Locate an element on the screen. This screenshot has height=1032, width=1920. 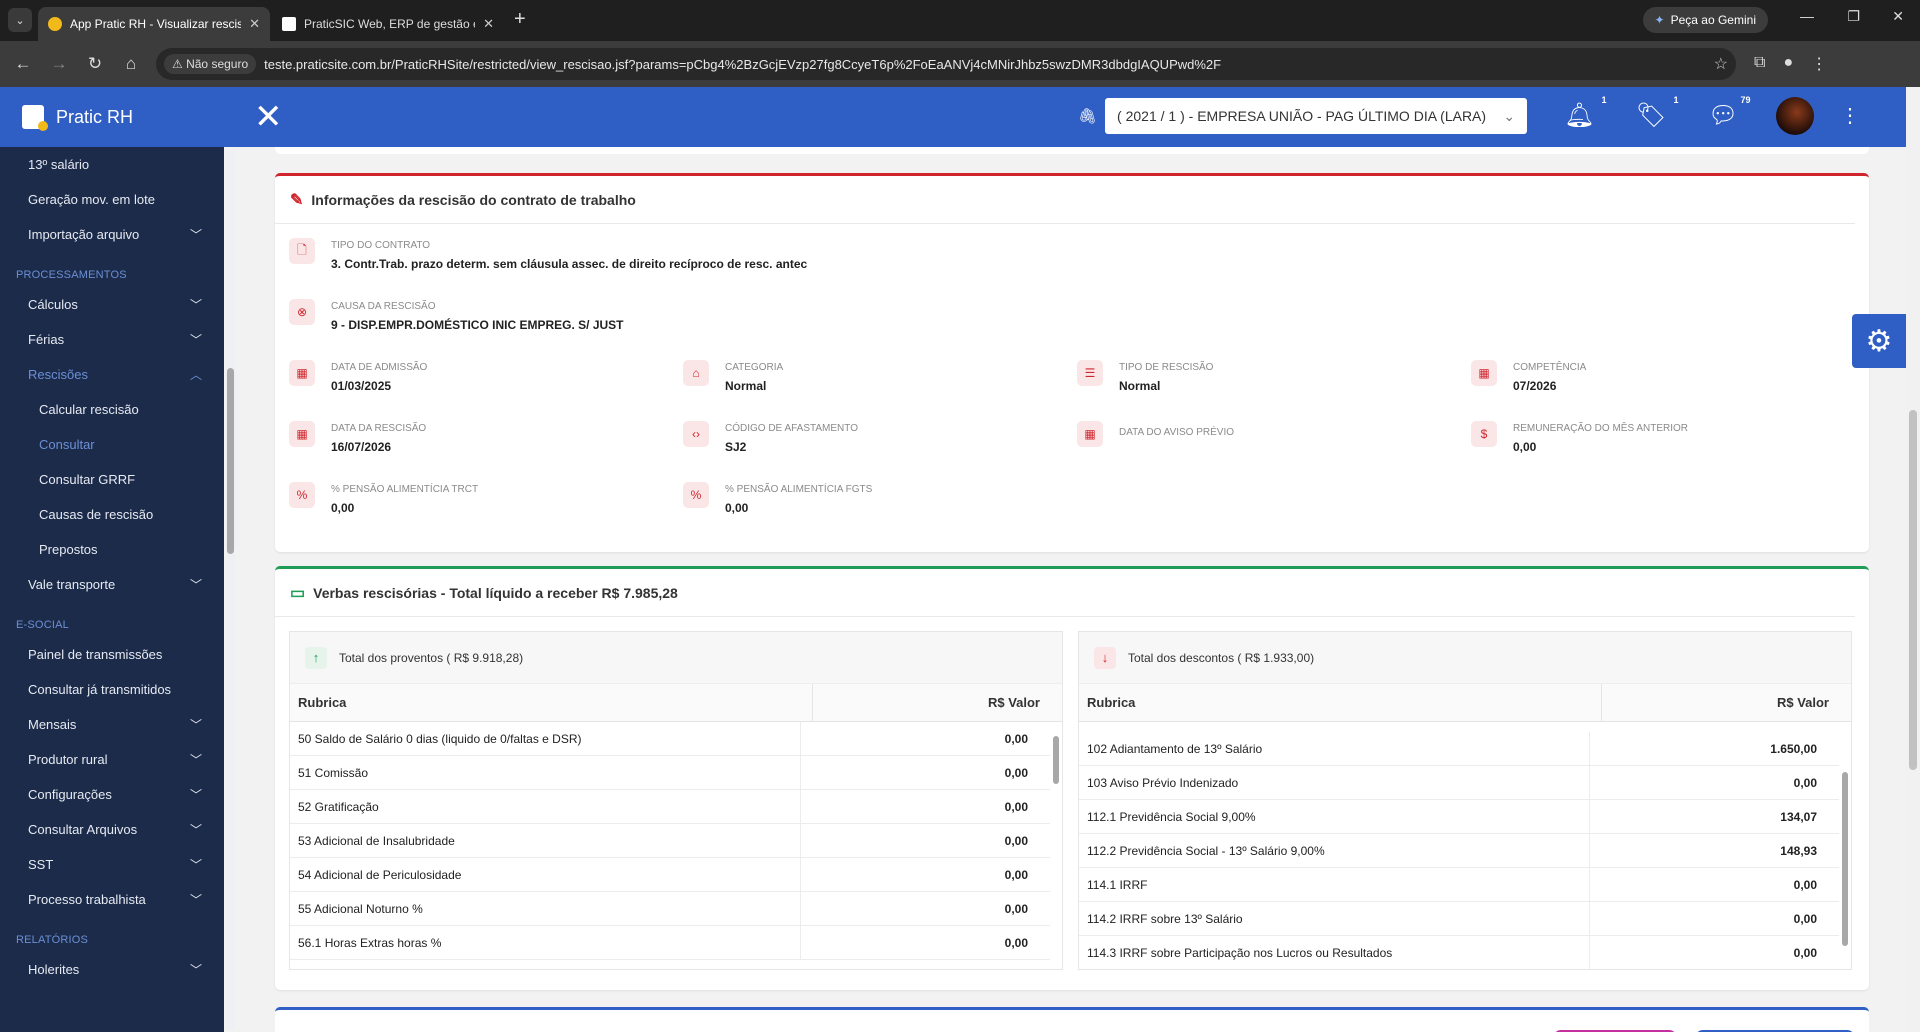
proventos-header: ↑ Total dos proventos ( R$ 9.918,28) is located at coordinates (676, 658).